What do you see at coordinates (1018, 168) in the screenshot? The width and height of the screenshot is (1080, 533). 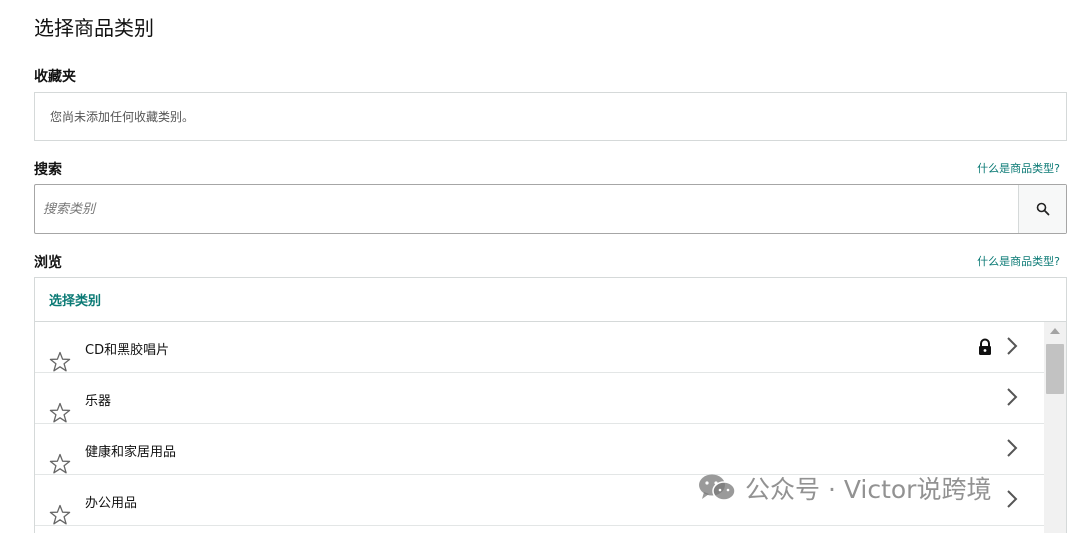 I see `search-help-link: 什么是商品类型?` at bounding box center [1018, 168].